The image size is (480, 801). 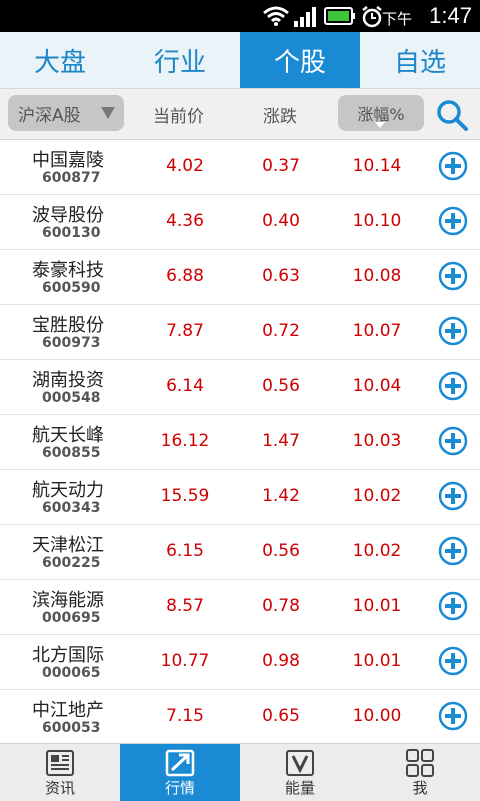 What do you see at coordinates (68, 600) in the screenshot?
I see `stock-name: 滨海能源` at bounding box center [68, 600].